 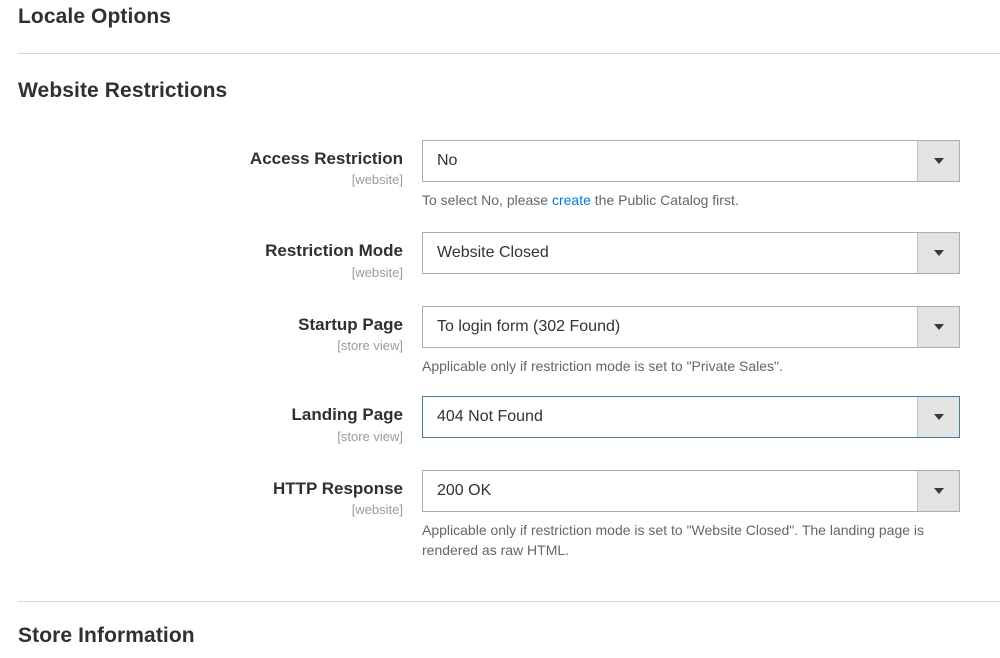 I want to click on field-label-group-landing-page: Landing Page [store view], so click(x=211, y=421).